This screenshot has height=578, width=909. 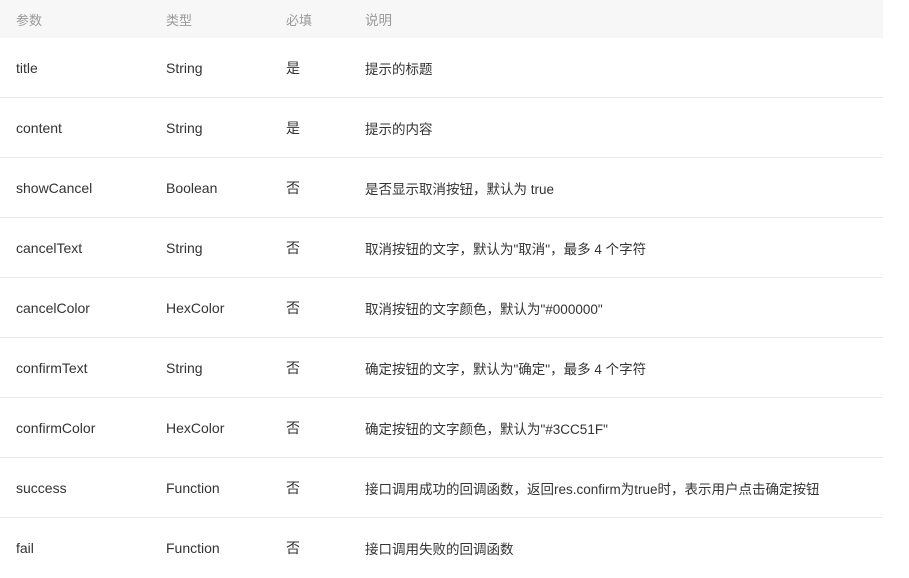 What do you see at coordinates (441, 68) in the screenshot?
I see `table-row: title String 是 提示的标题` at bounding box center [441, 68].